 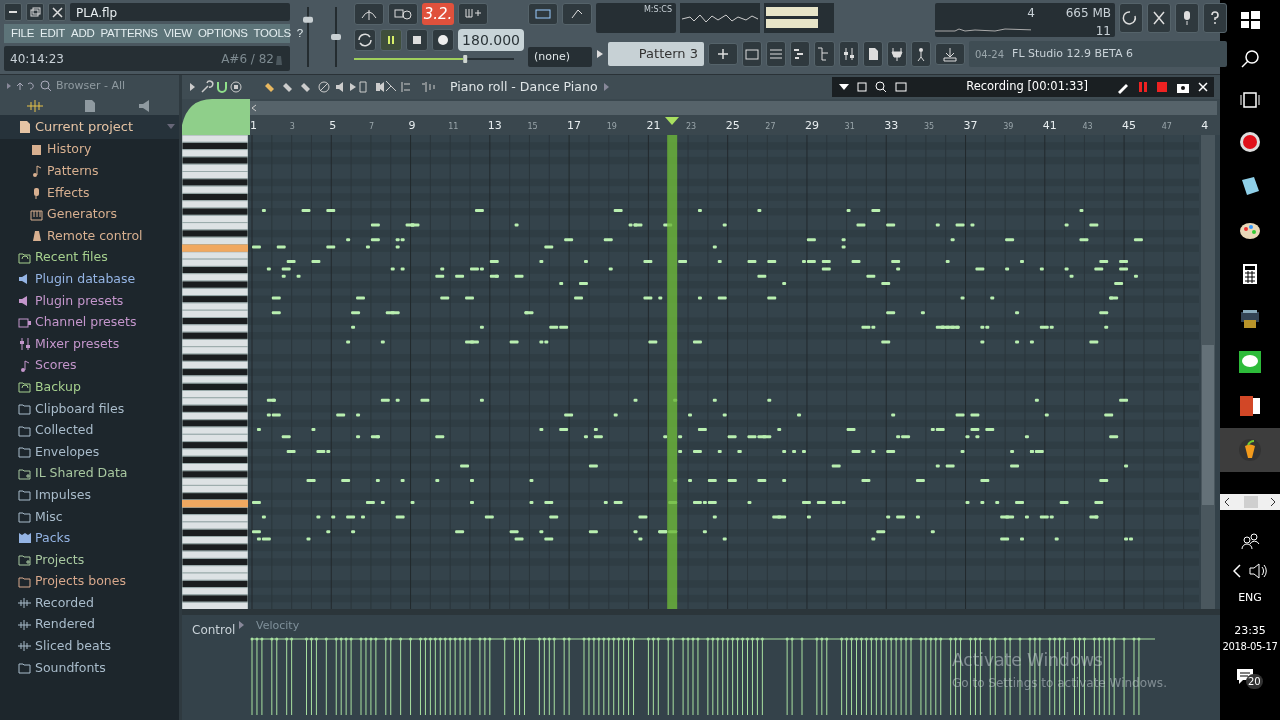 What do you see at coordinates (89, 452) in the screenshot?
I see `browser-item: Envelopes` at bounding box center [89, 452].